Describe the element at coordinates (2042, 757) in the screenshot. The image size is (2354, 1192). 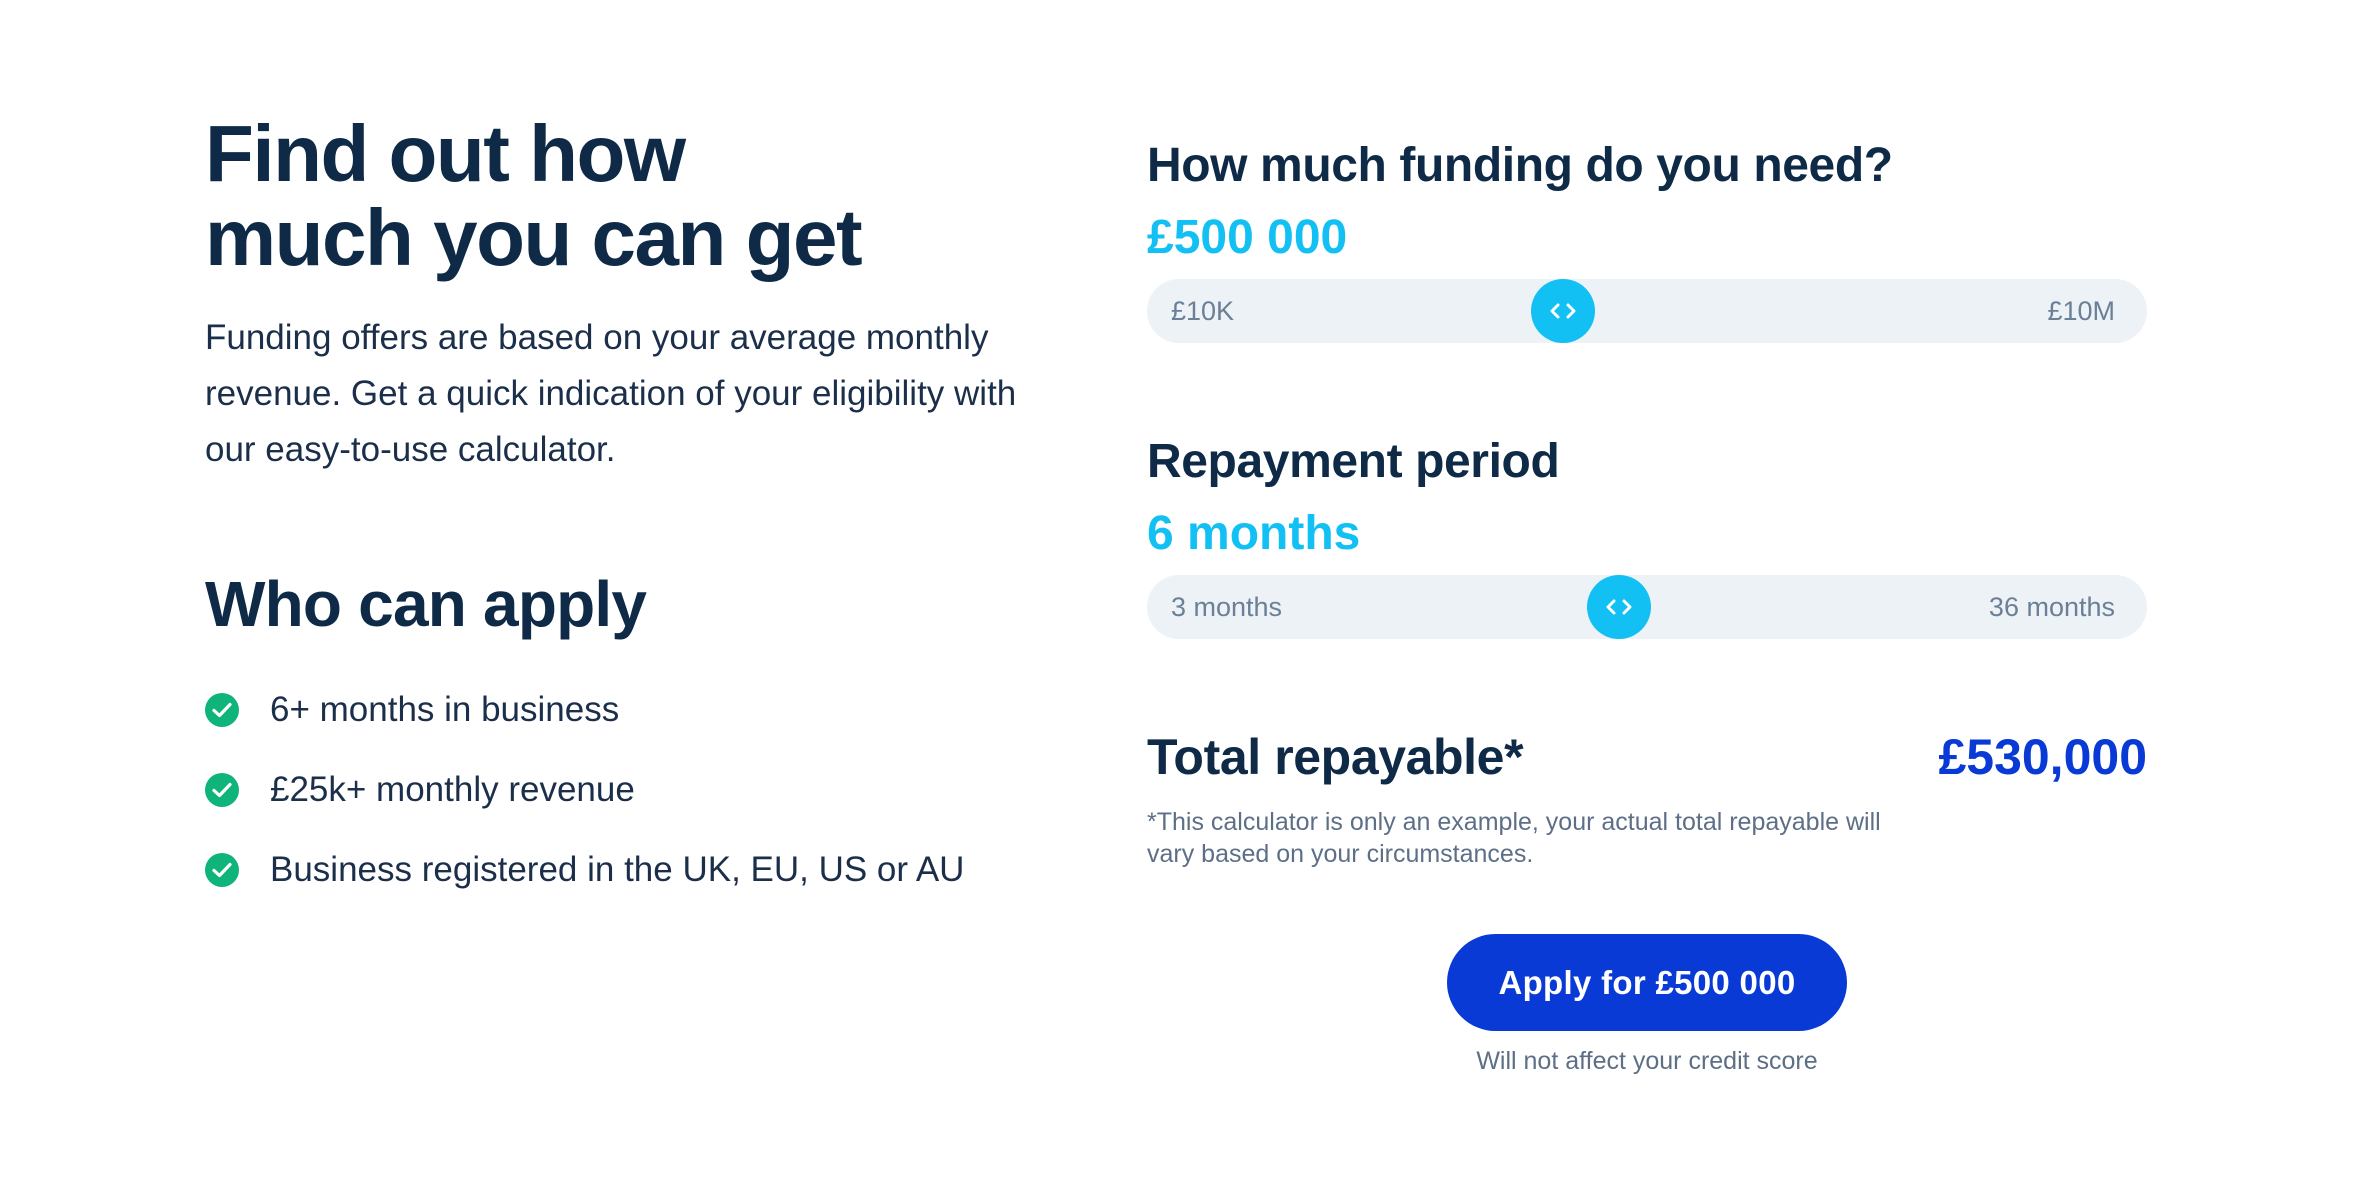
I see `total-repayable-value: £530,000` at that location.